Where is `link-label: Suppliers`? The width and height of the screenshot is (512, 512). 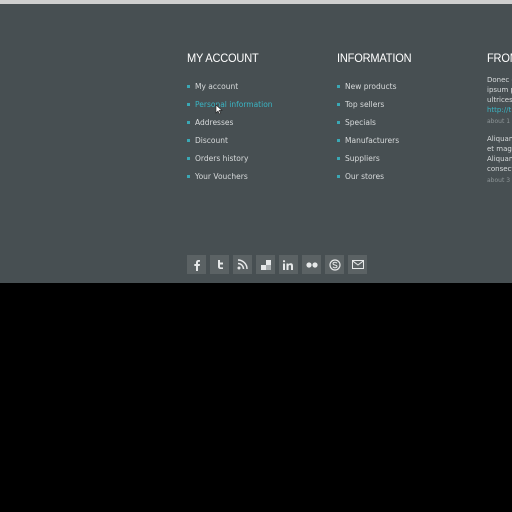 link-label: Suppliers is located at coordinates (362, 158).